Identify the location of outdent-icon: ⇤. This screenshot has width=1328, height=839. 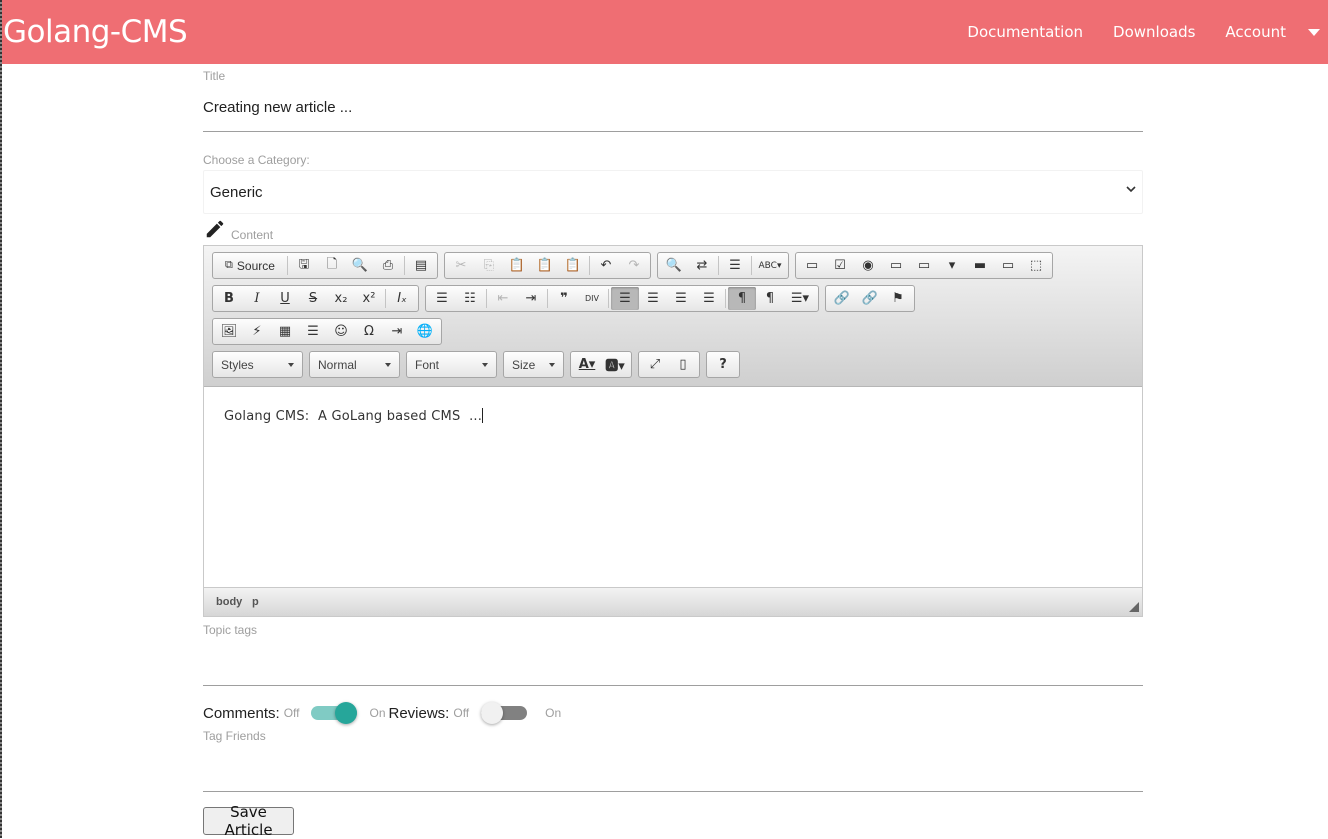
(503, 298).